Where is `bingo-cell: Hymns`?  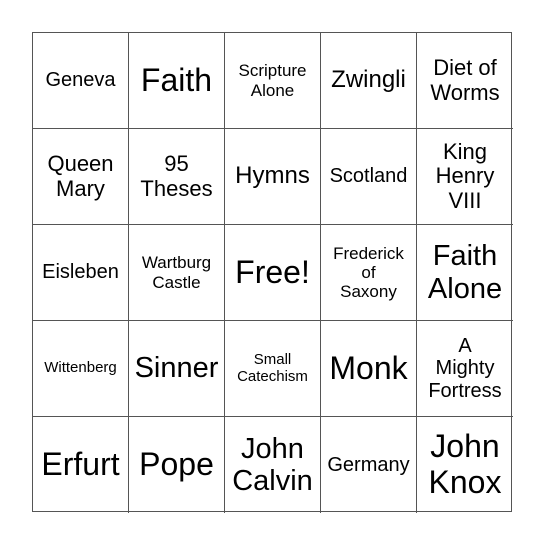
bingo-cell: Hymns is located at coordinates (273, 177).